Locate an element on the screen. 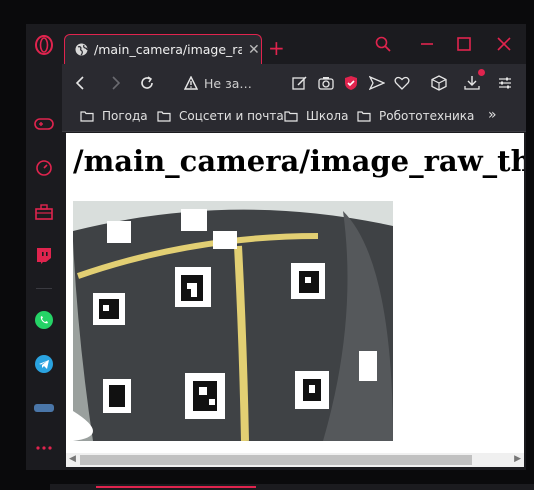 This screenshot has height=490, width=534. scroll-left-icon: ◀ is located at coordinates (72, 459).